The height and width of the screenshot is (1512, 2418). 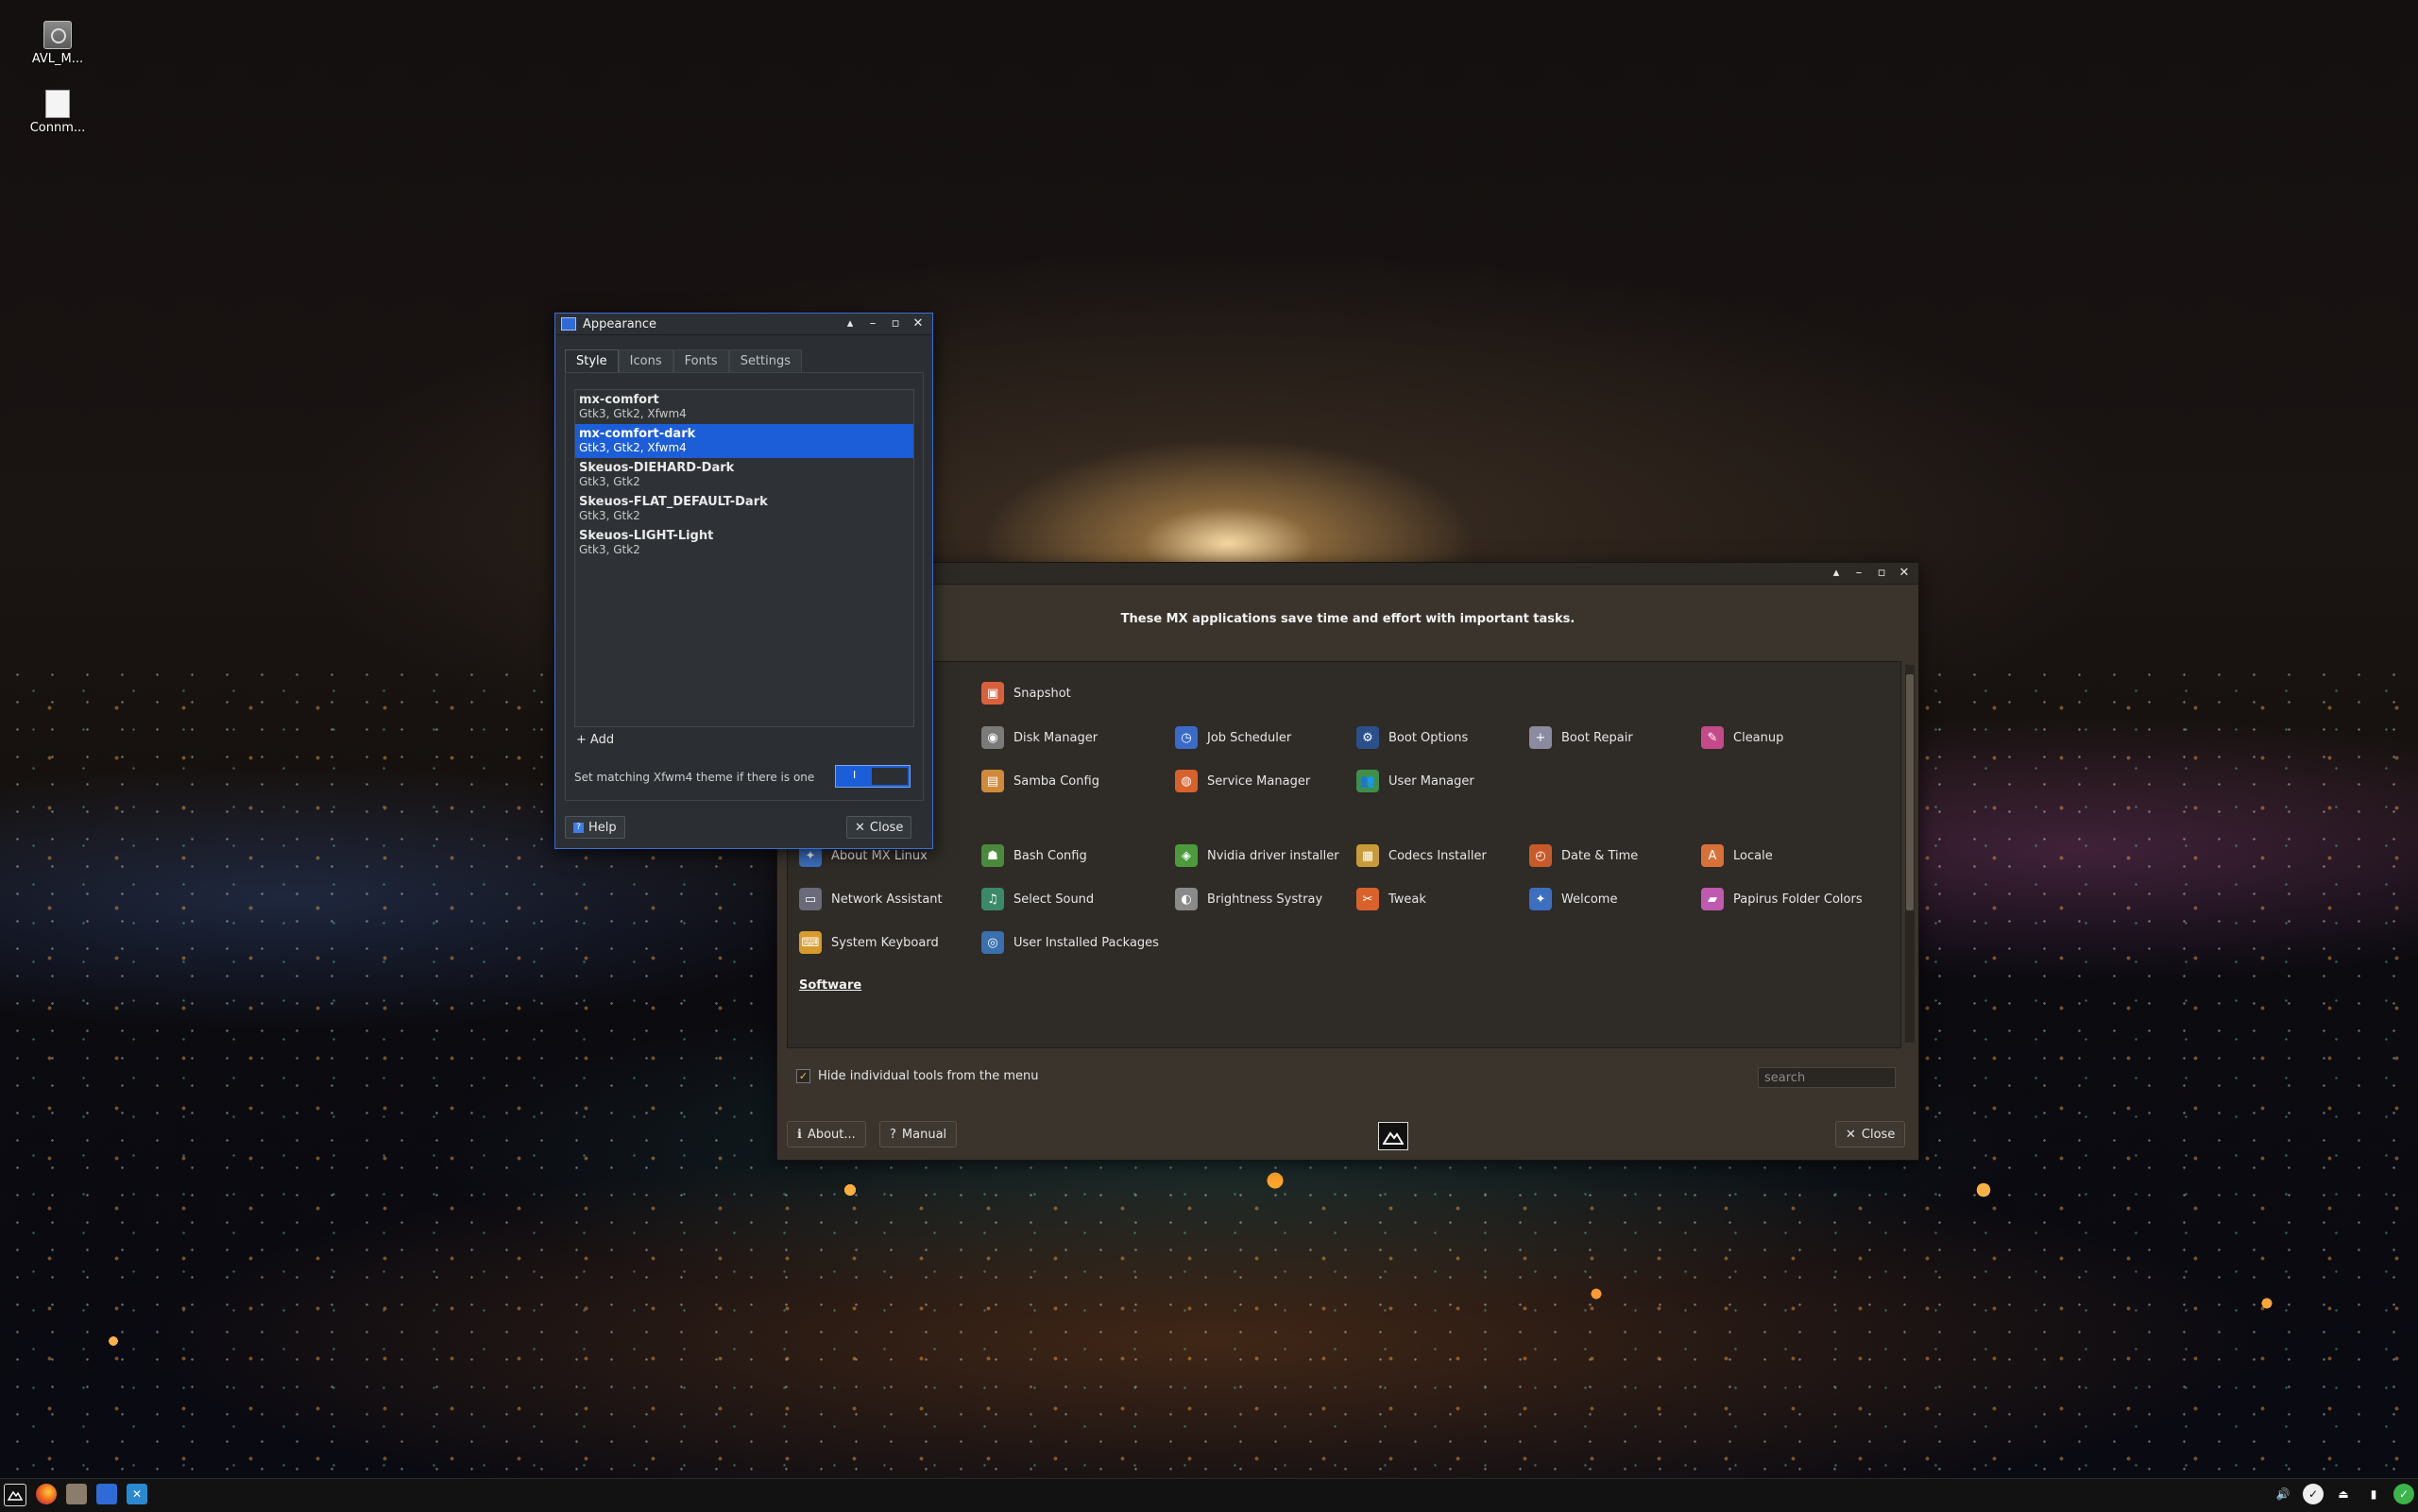 I want to click on mx-close-button: ✕ Close, so click(x=1871, y=1134).